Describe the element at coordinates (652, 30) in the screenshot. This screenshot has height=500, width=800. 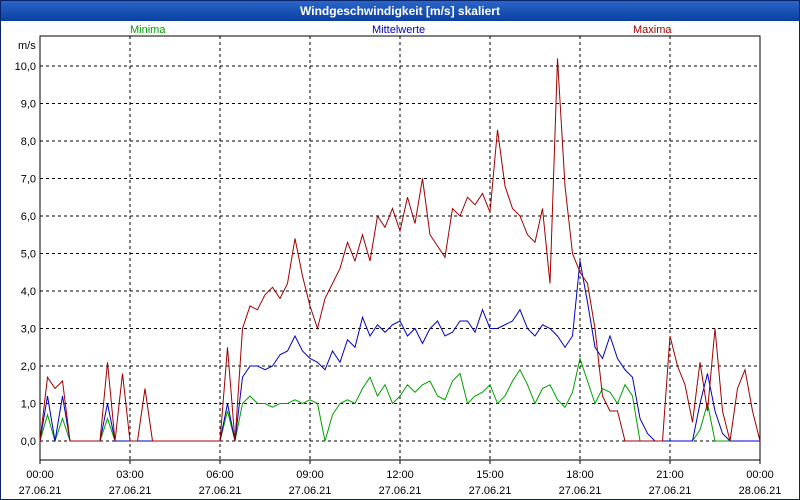
I see `legend-maxima: Maxima` at that location.